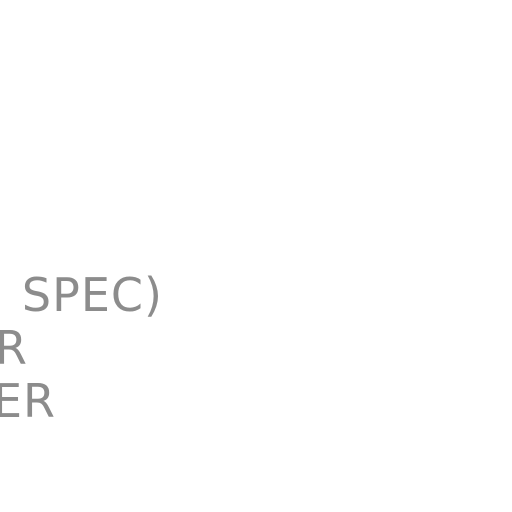 The image size is (512, 512). I want to click on text-line-er: ER, so click(28, 401).